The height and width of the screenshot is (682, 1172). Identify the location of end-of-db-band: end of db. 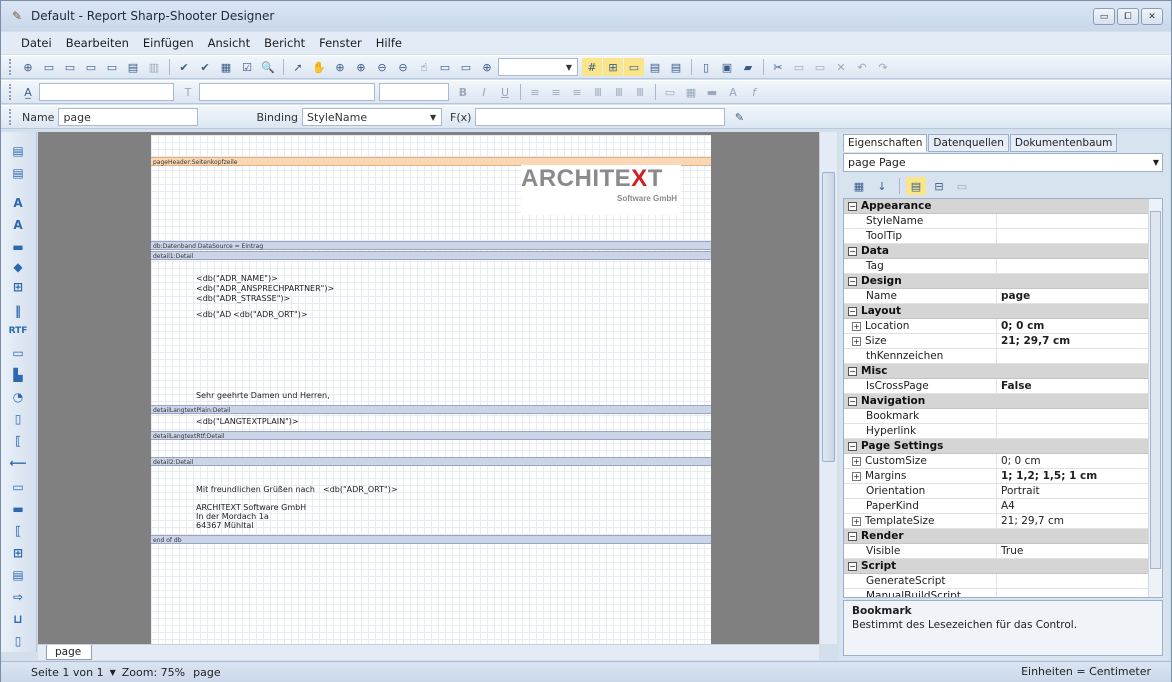
(431, 539).